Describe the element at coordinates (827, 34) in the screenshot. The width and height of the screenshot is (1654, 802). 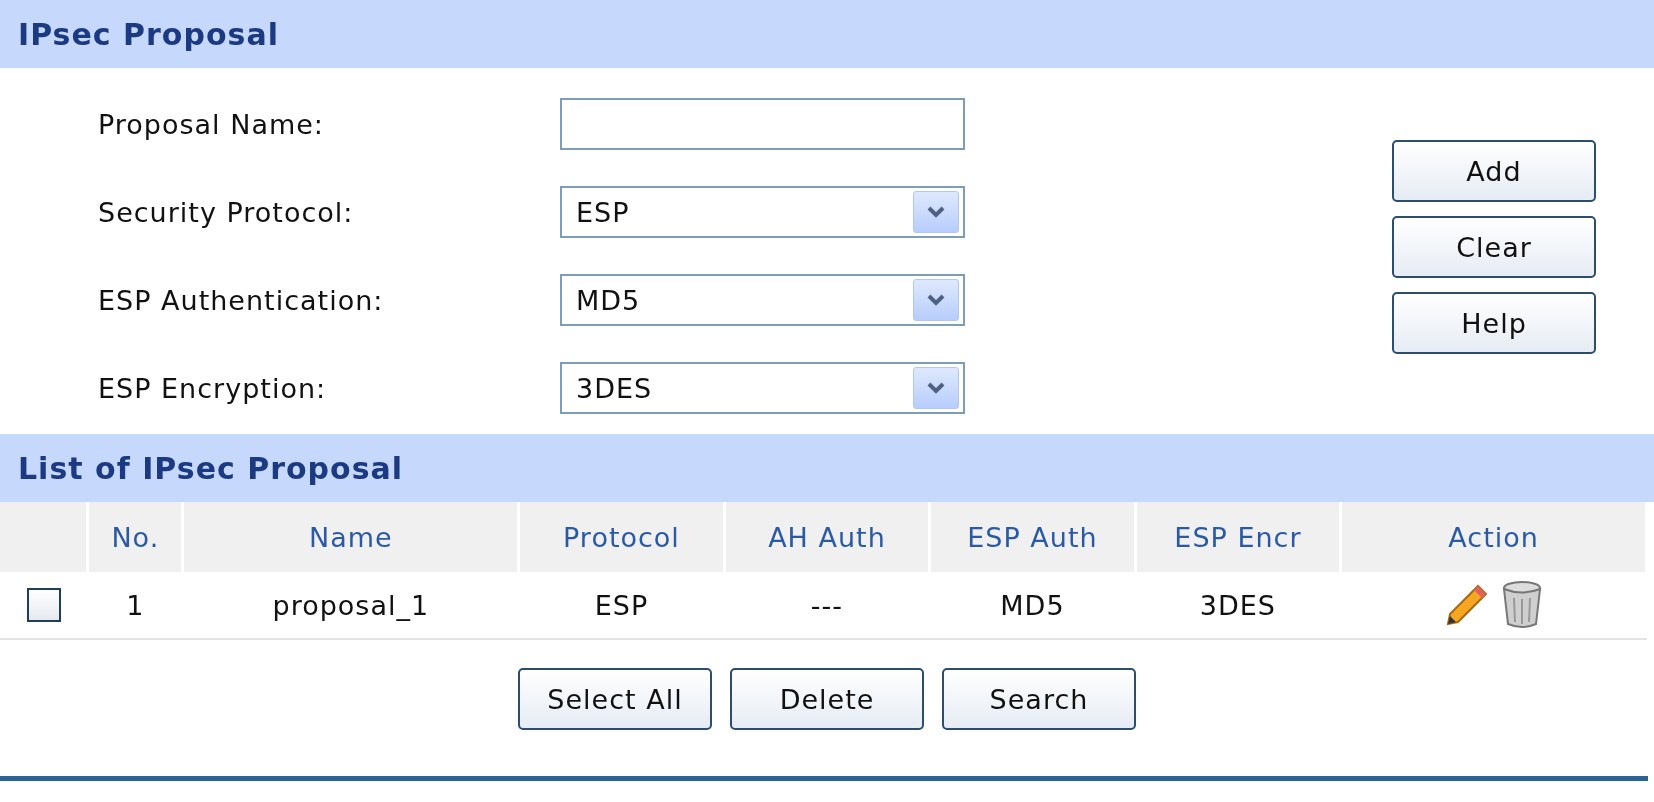
I see `section-header: IPsec Proposal` at that location.